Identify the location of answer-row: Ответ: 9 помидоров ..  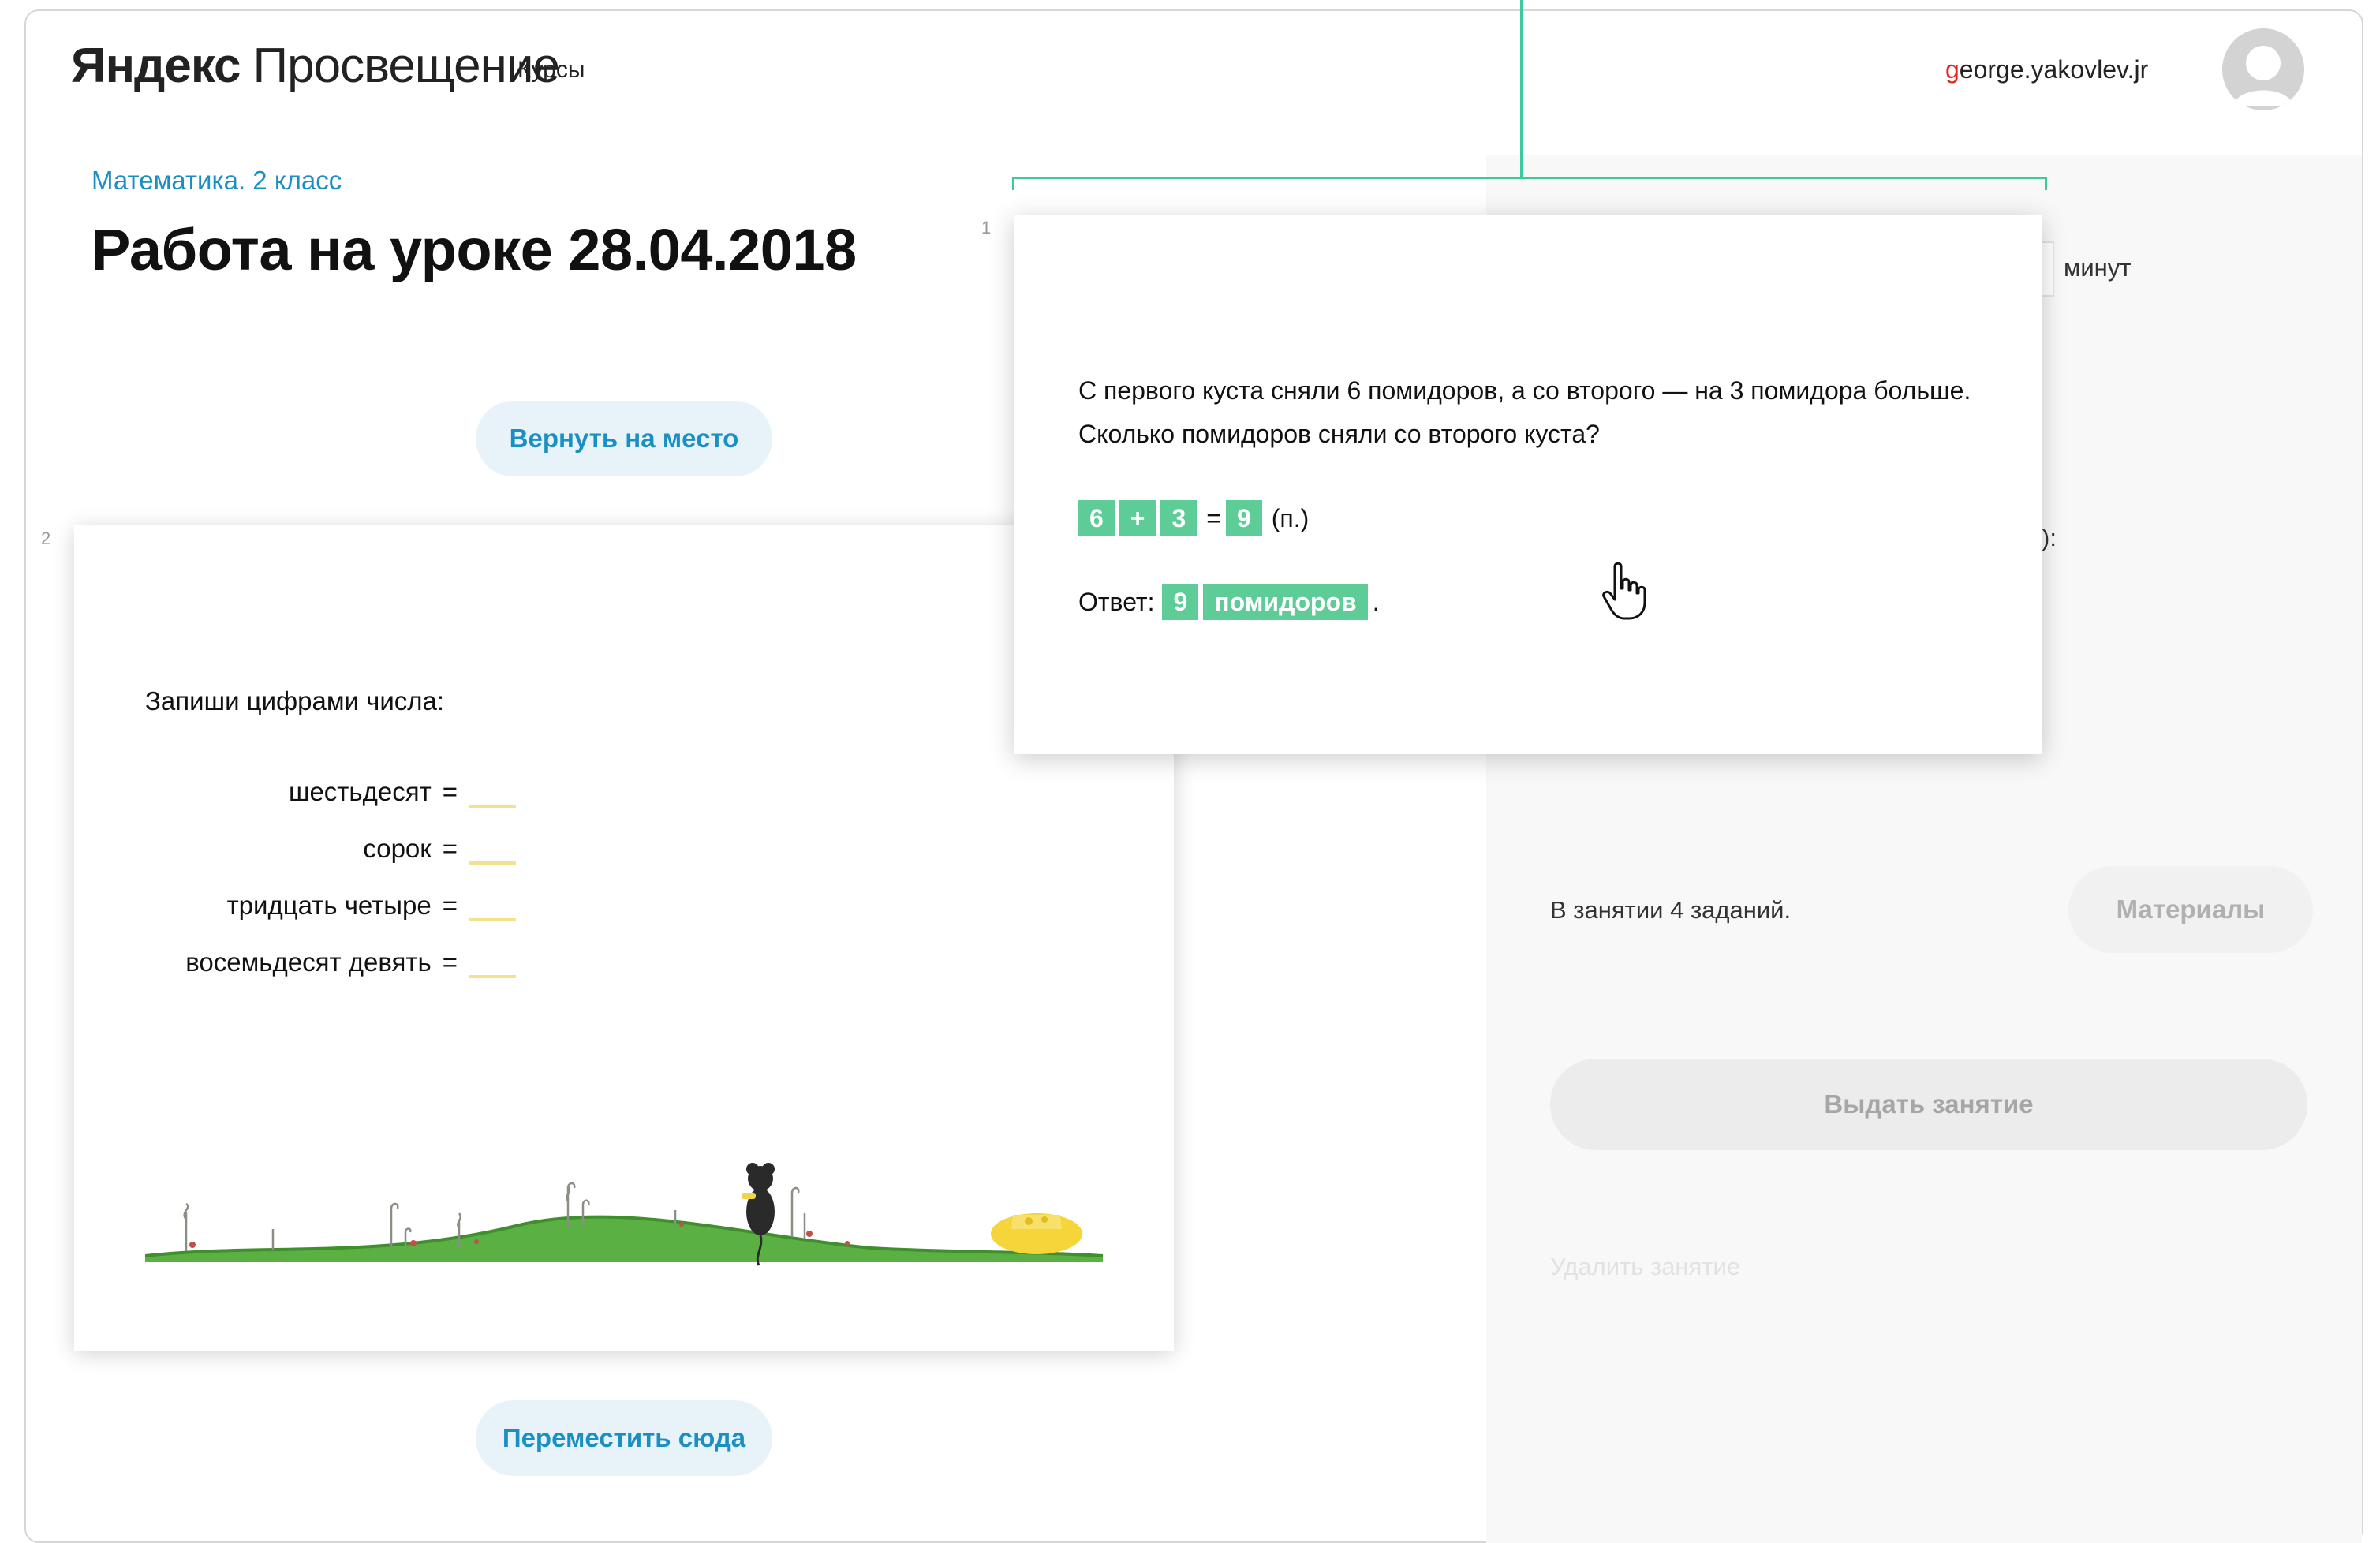
(1229, 602).